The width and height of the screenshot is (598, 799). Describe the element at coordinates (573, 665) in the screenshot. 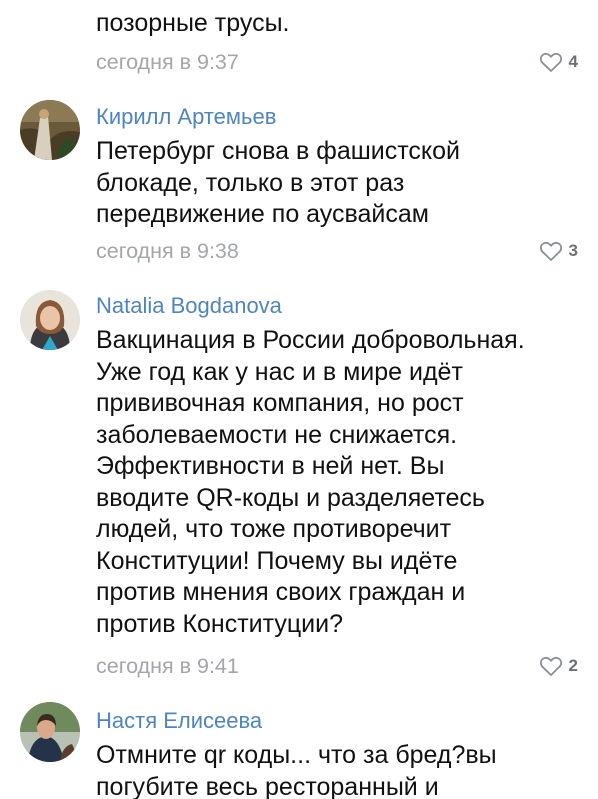

I see `like-count: 2` at that location.